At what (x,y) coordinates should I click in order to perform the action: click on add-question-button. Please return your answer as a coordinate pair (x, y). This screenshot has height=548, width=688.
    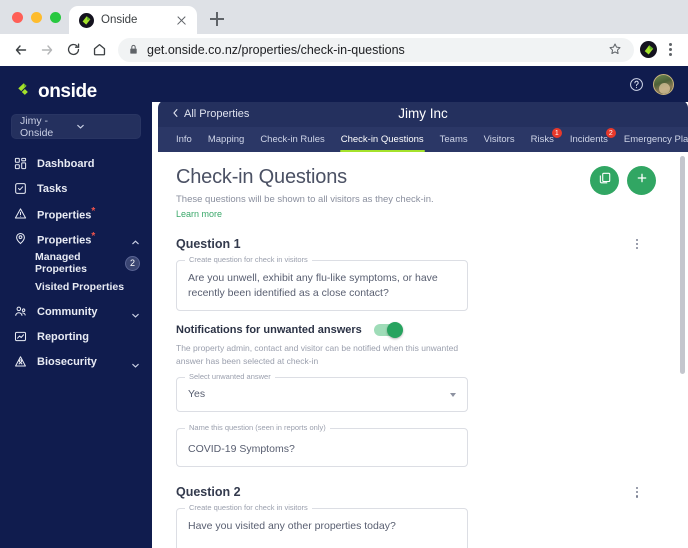
    Looking at the image, I should click on (641, 180).